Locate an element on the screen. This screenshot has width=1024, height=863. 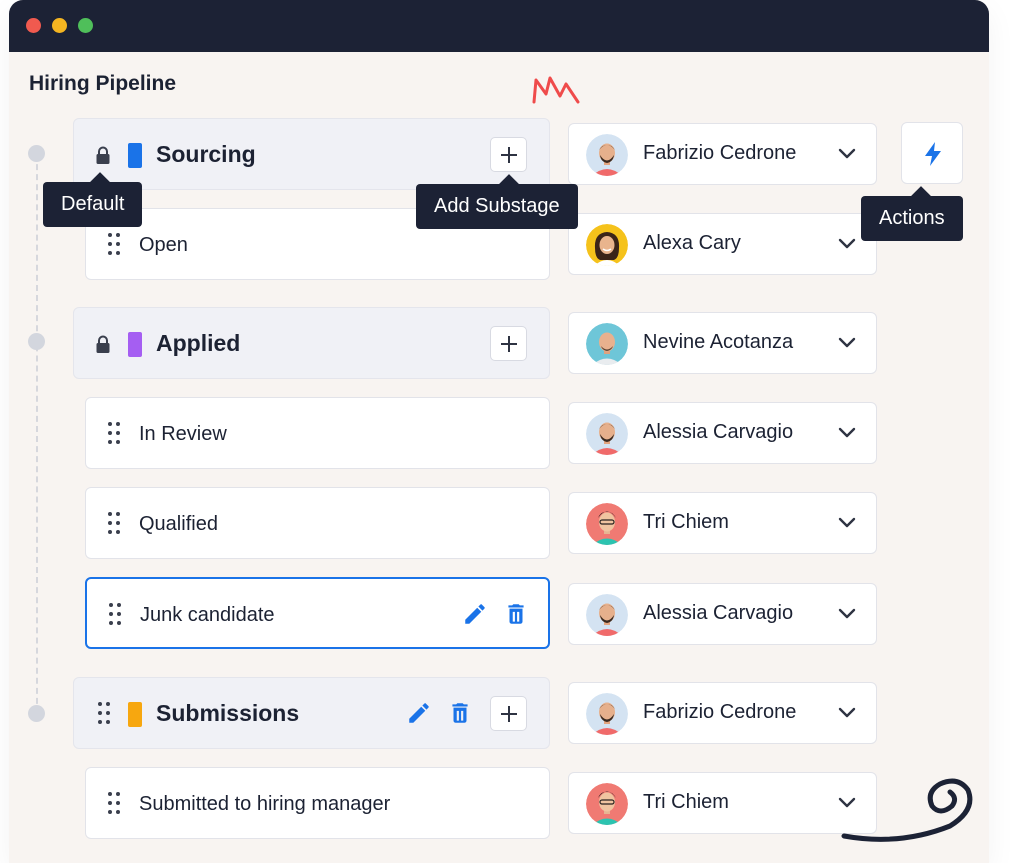
stage-applied: Applied is located at coordinates (311, 343).